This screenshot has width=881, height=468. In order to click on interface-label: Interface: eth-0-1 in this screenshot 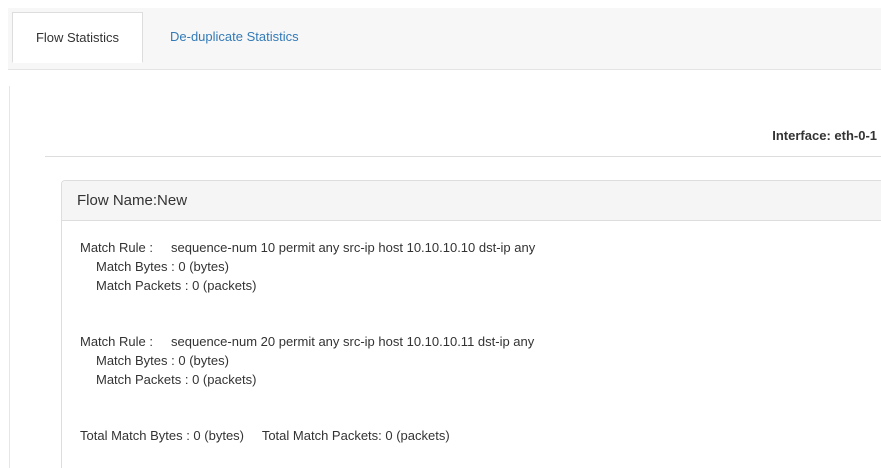, I will do `click(824, 135)`.